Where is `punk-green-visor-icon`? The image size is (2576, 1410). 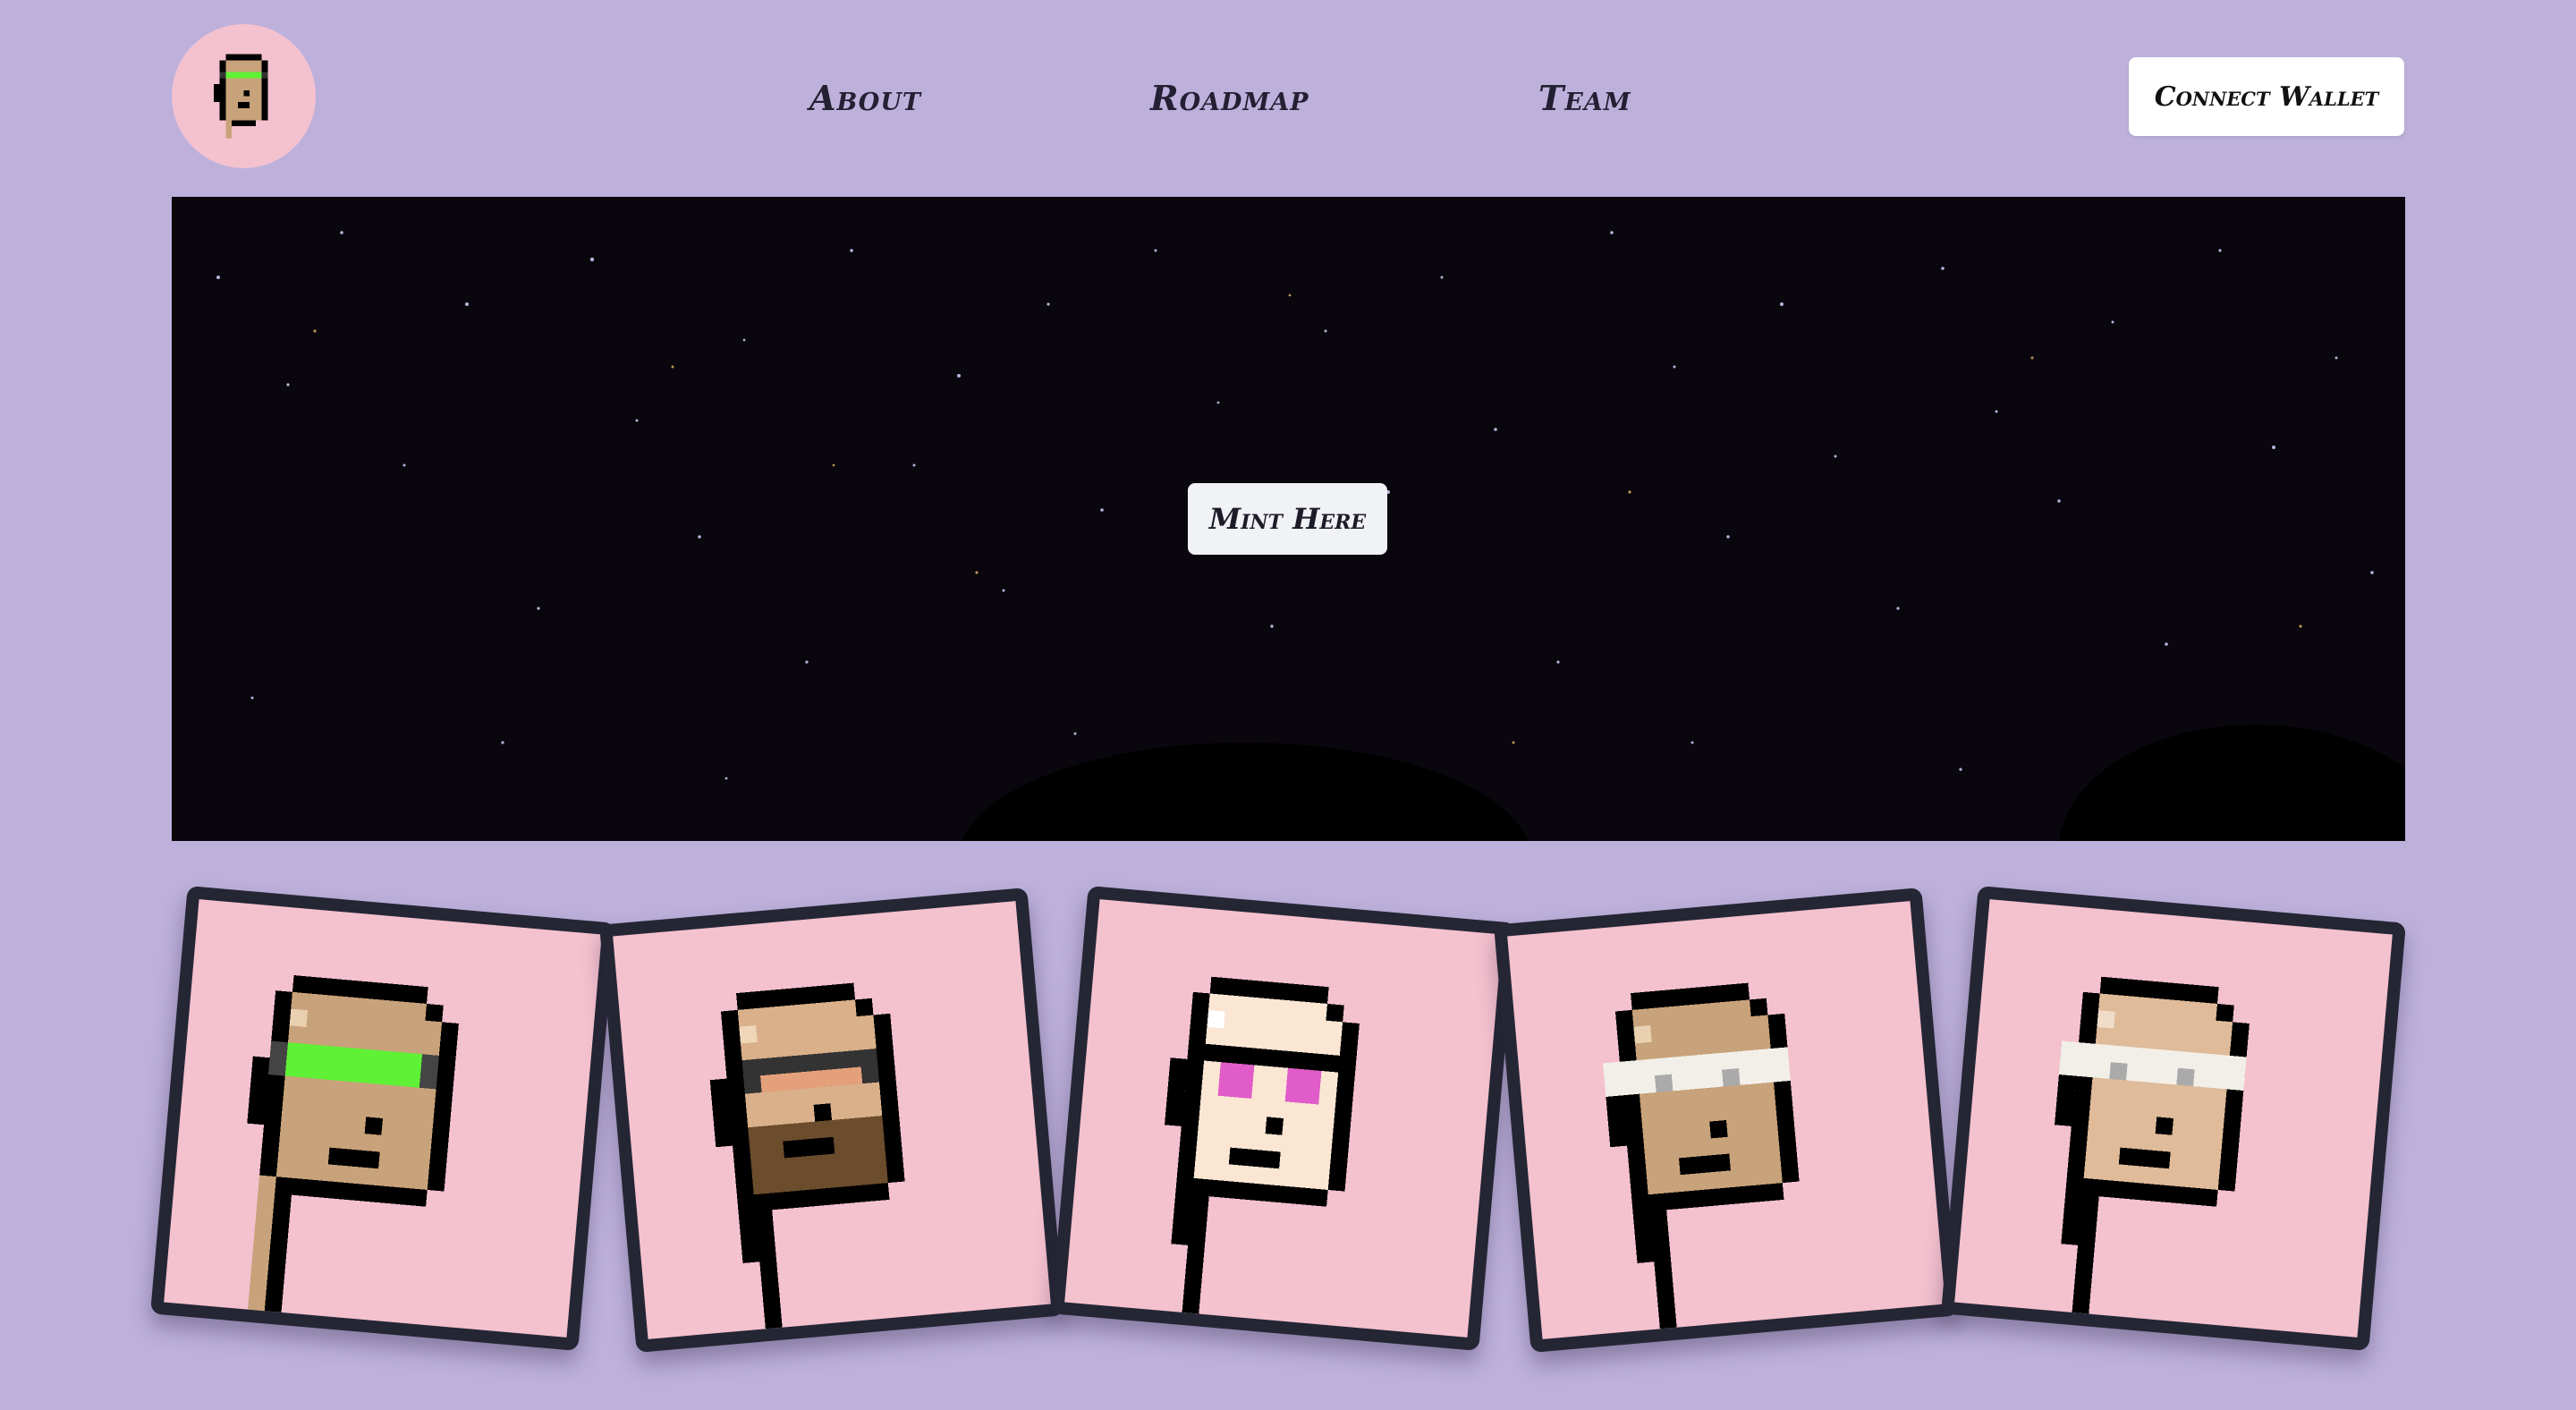
punk-green-visor-icon is located at coordinates (353, 1144).